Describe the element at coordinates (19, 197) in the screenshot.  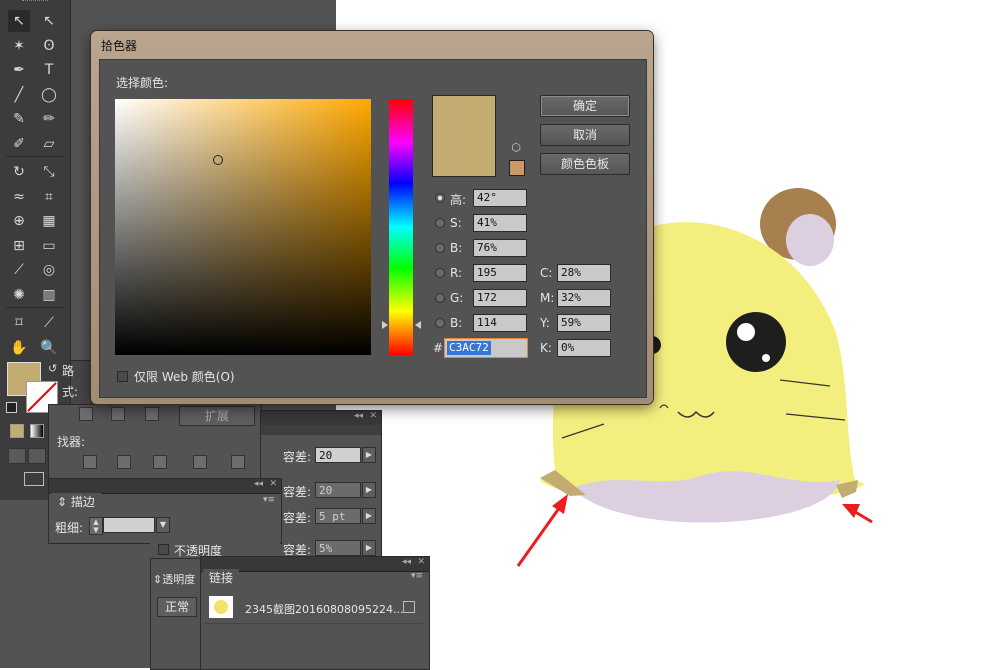
I see `width-tool: ≈` at that location.